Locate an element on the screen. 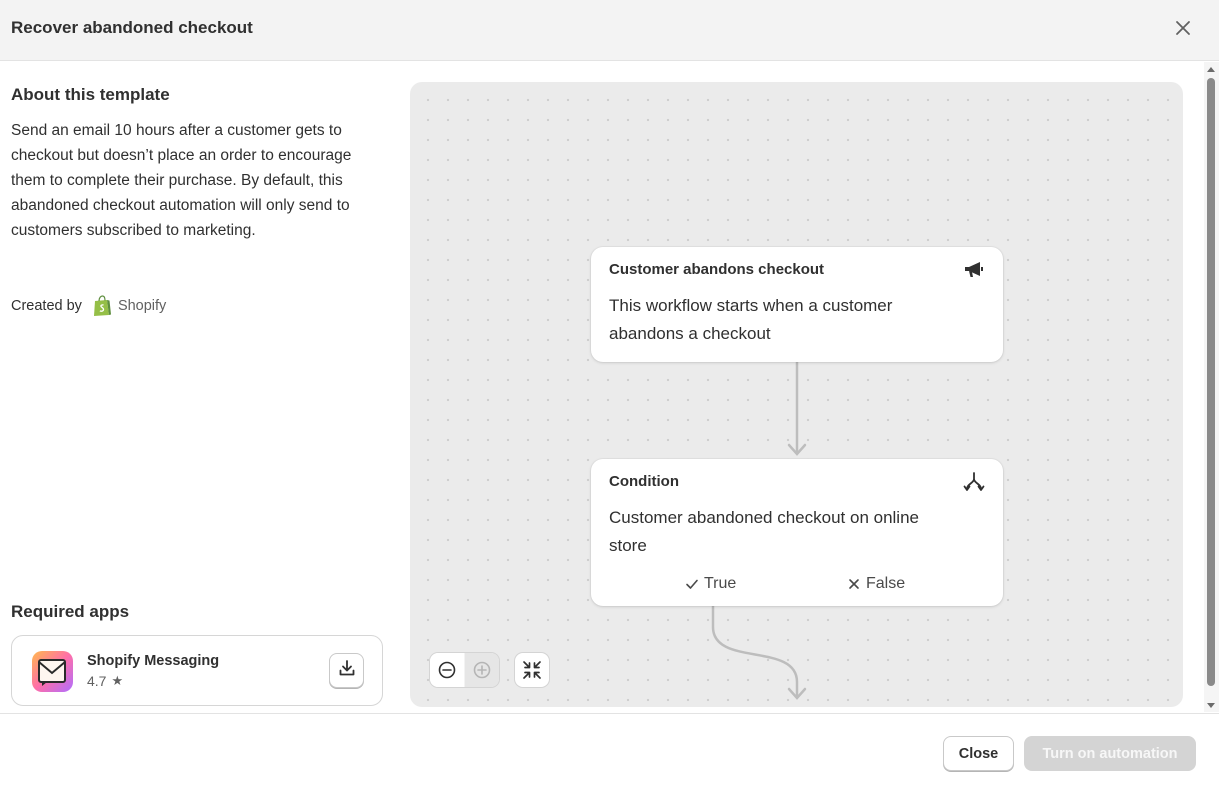 The width and height of the screenshot is (1219, 790). created-by: Created by Shopify is located at coordinates (88, 306).